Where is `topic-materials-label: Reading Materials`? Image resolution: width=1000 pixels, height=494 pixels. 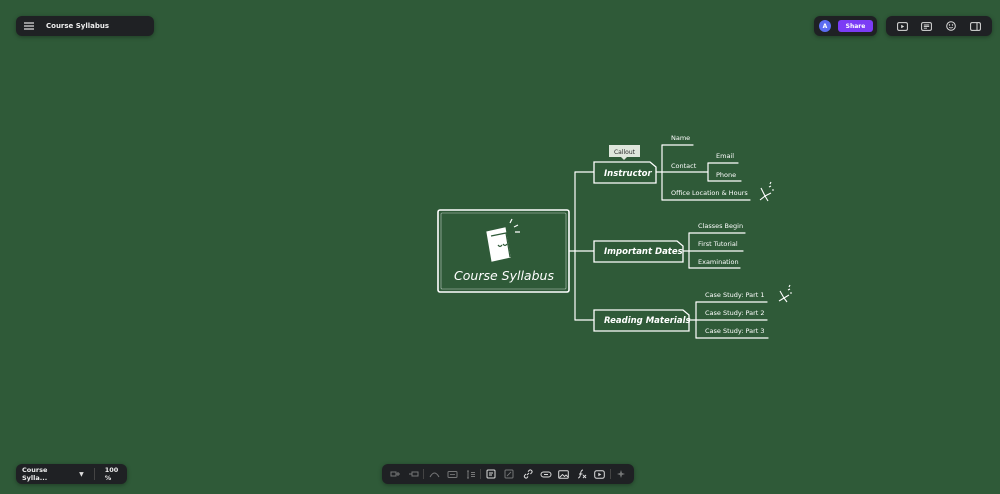
topic-materials-label: Reading Materials is located at coordinates (647, 321).